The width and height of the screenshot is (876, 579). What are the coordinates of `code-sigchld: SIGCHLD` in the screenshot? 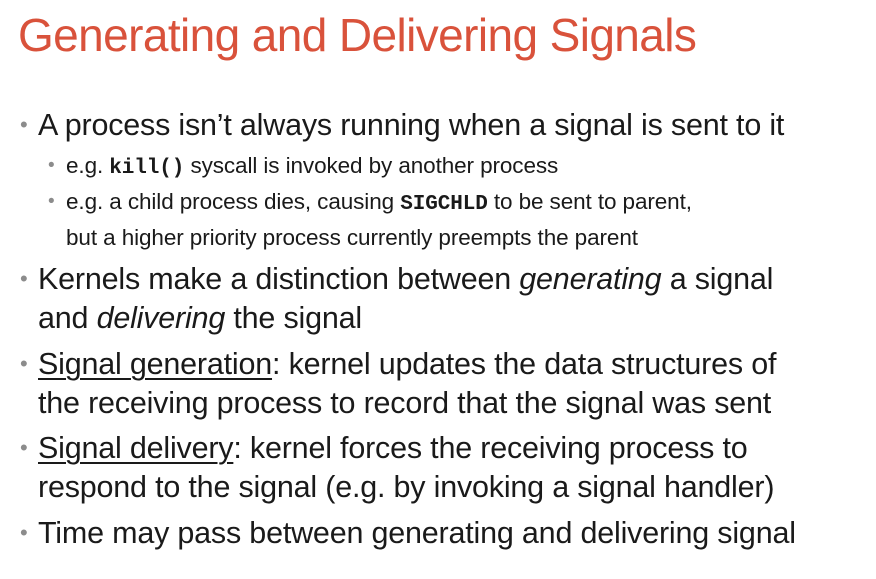 It's located at (444, 204).